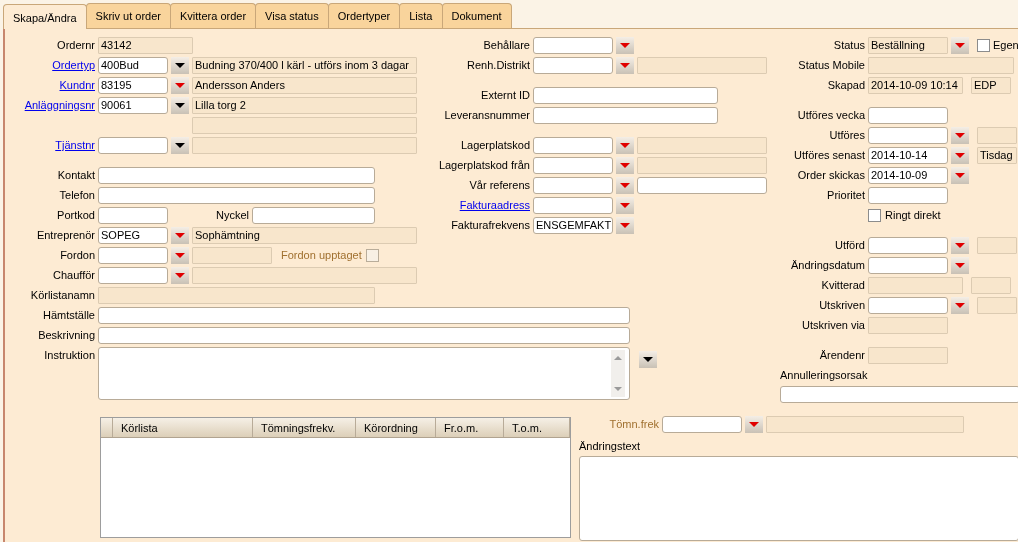 The width and height of the screenshot is (1018, 542). What do you see at coordinates (846, 135) in the screenshot?
I see `field-label: Utföres` at bounding box center [846, 135].